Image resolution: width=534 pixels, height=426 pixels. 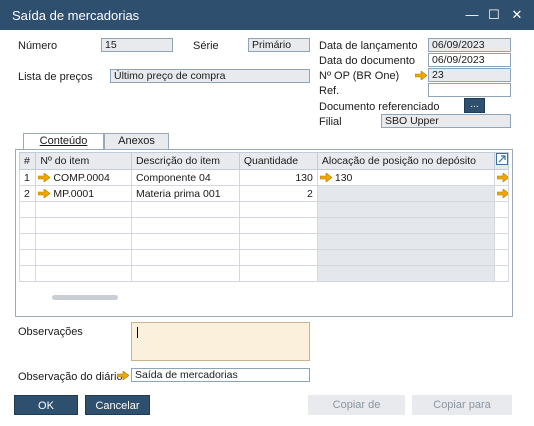 What do you see at coordinates (446, 121) in the screenshot?
I see `filial-field: SBO Upper` at bounding box center [446, 121].